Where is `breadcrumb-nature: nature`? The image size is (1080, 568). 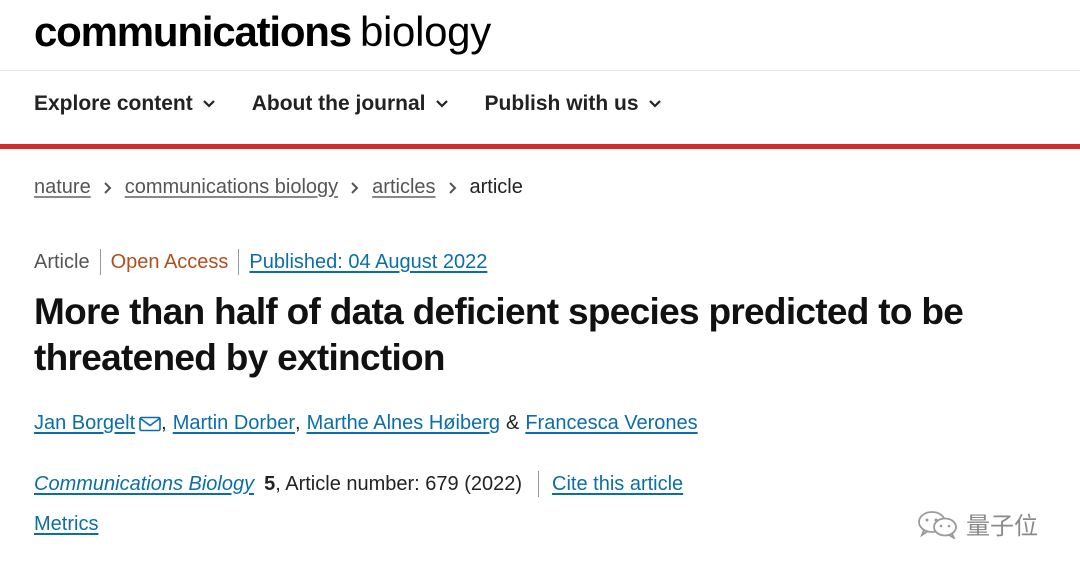
breadcrumb-nature: nature is located at coordinates (62, 187).